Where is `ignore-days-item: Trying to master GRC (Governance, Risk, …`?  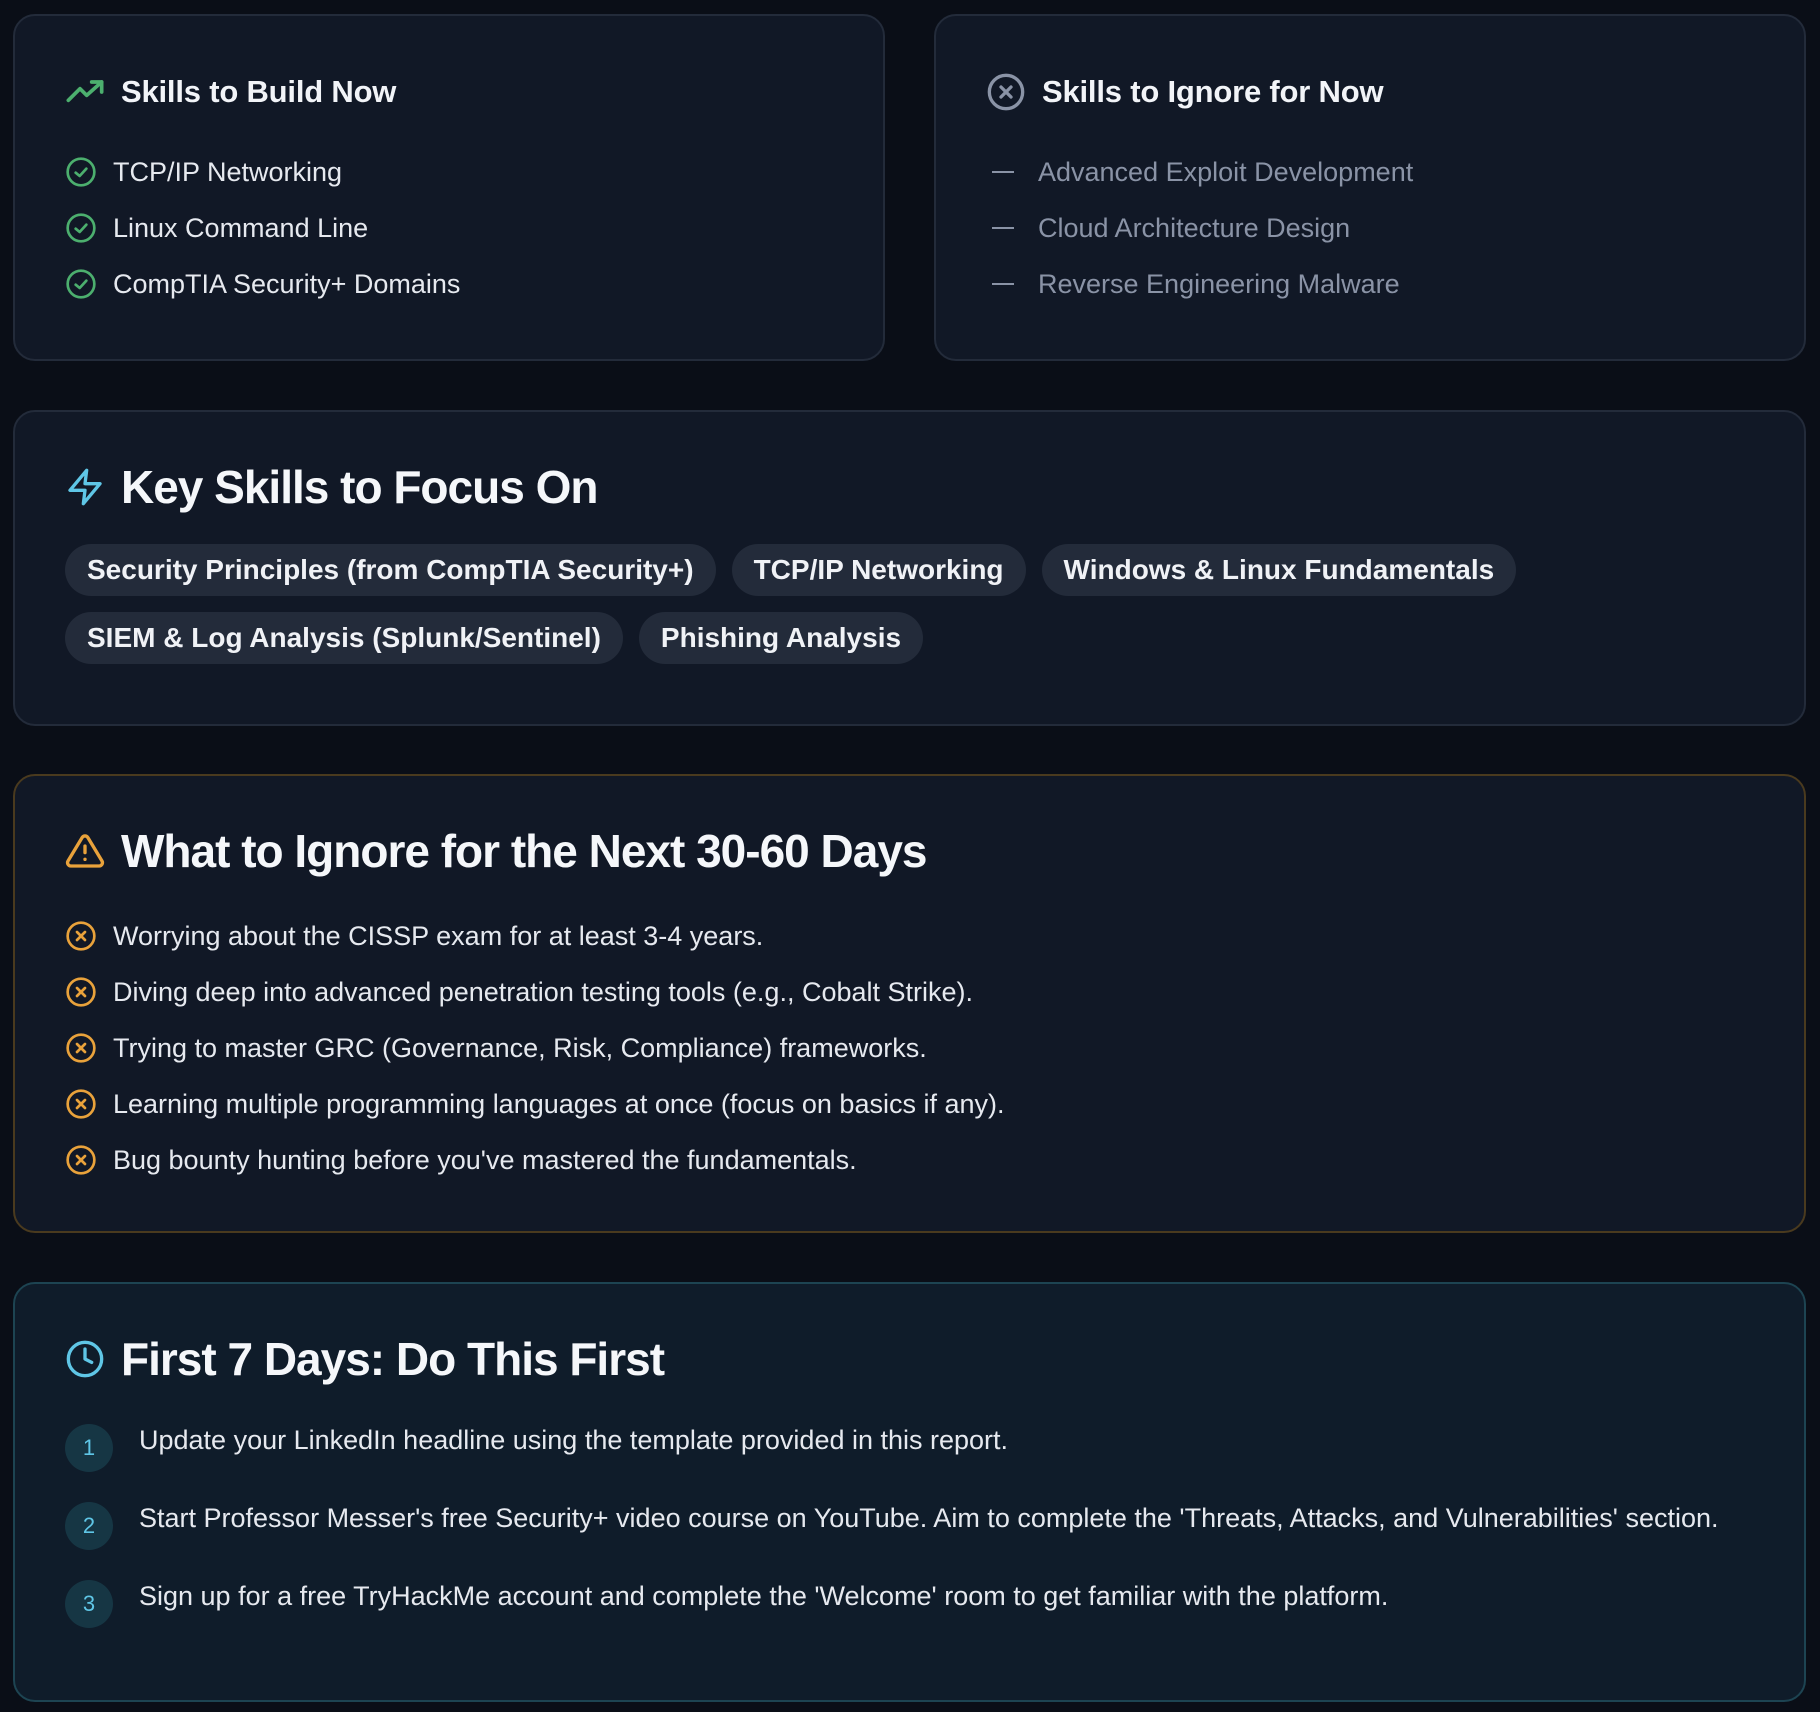
ignore-days-item: Trying to master GRC (Governance, Risk, … is located at coordinates (520, 1047).